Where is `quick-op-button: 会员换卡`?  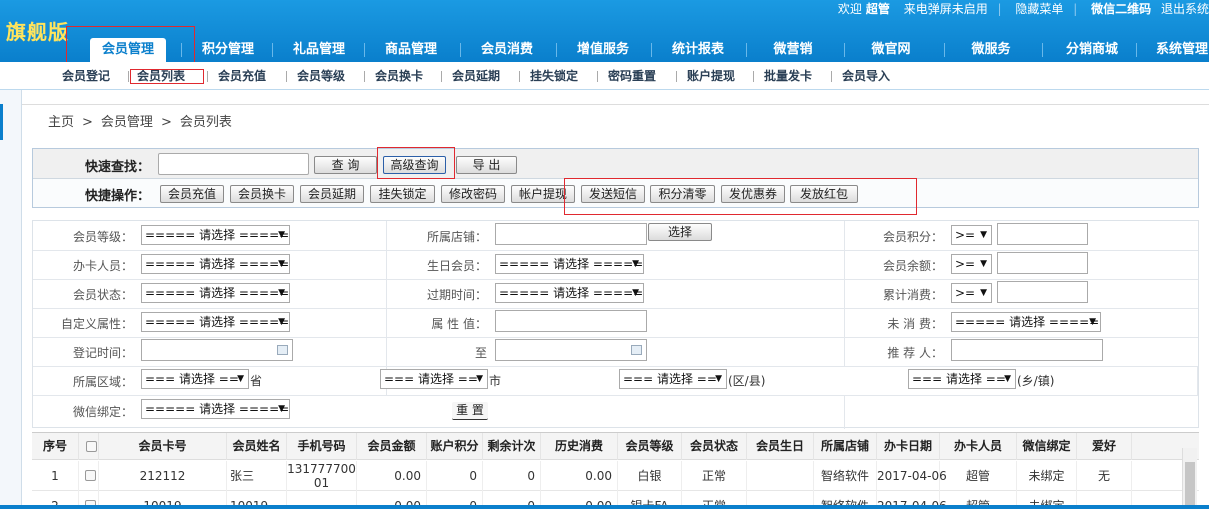 quick-op-button: 会员换卡 is located at coordinates (262, 194).